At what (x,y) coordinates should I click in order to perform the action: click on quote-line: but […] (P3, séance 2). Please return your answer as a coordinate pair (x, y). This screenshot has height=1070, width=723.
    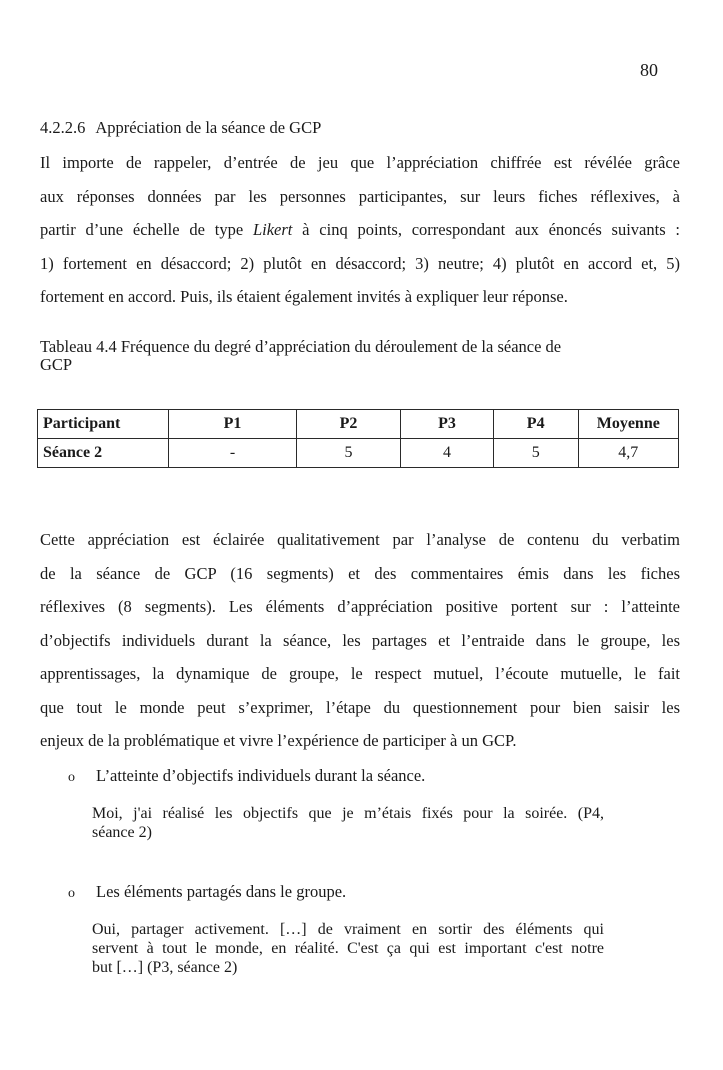
    Looking at the image, I should click on (165, 967).